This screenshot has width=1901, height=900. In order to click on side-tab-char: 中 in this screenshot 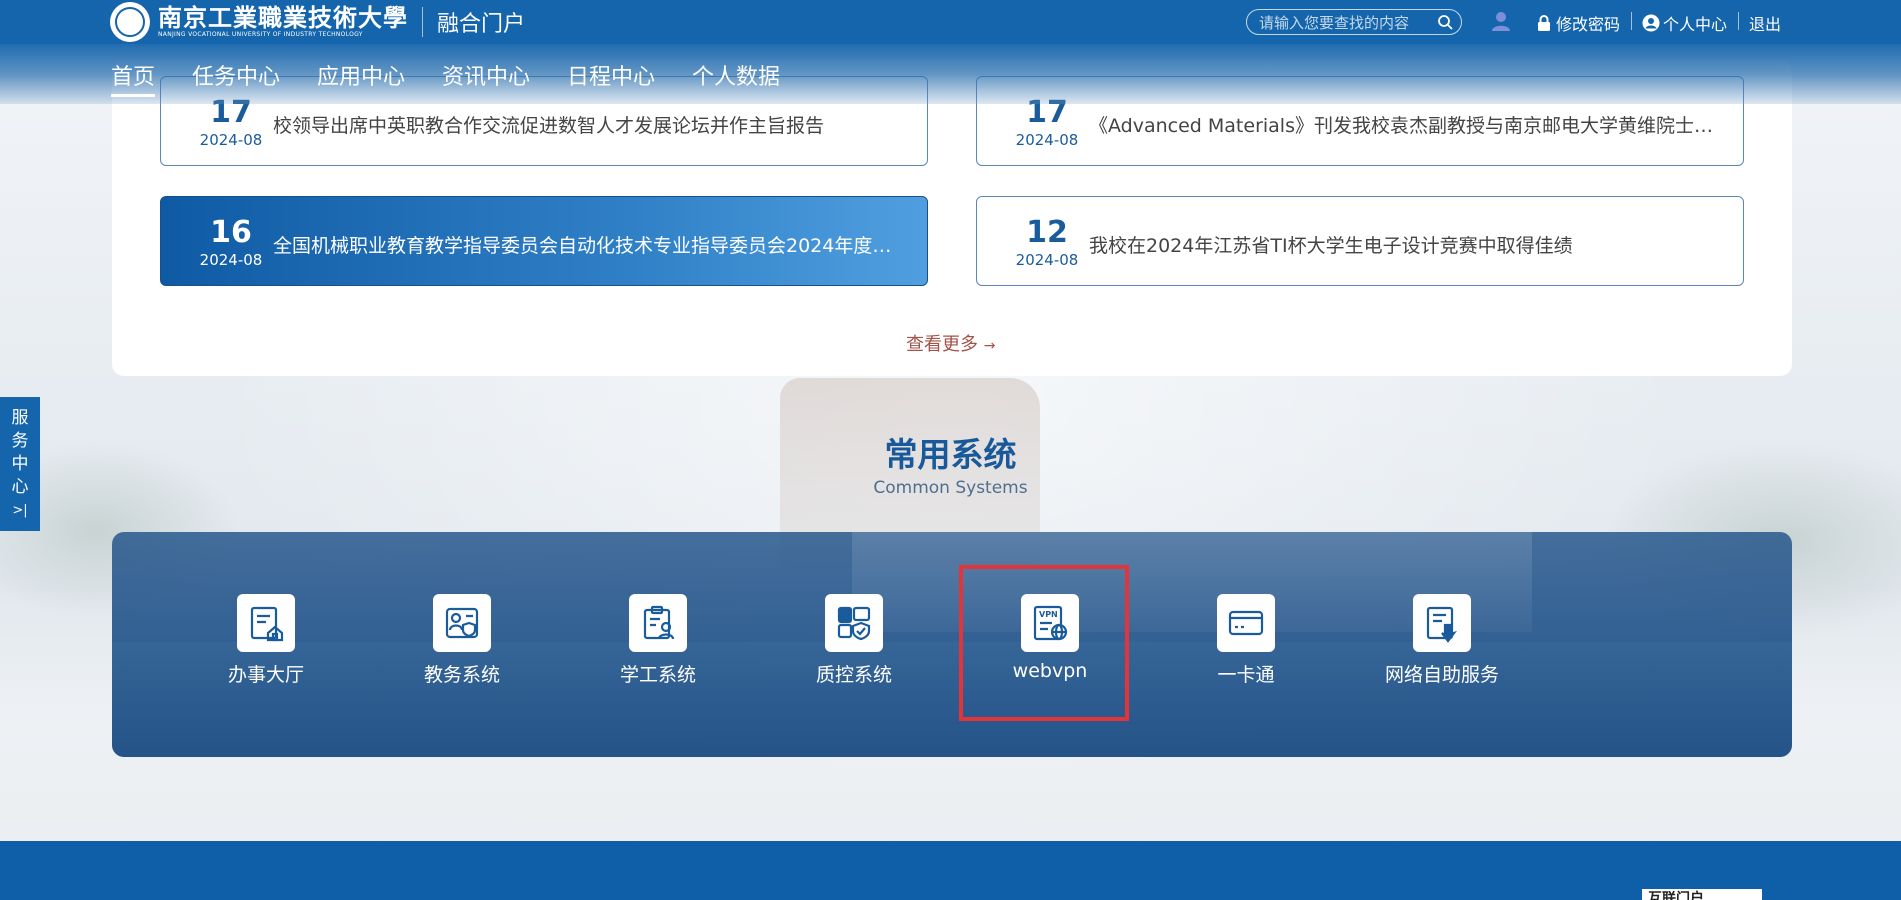, I will do `click(20, 464)`.